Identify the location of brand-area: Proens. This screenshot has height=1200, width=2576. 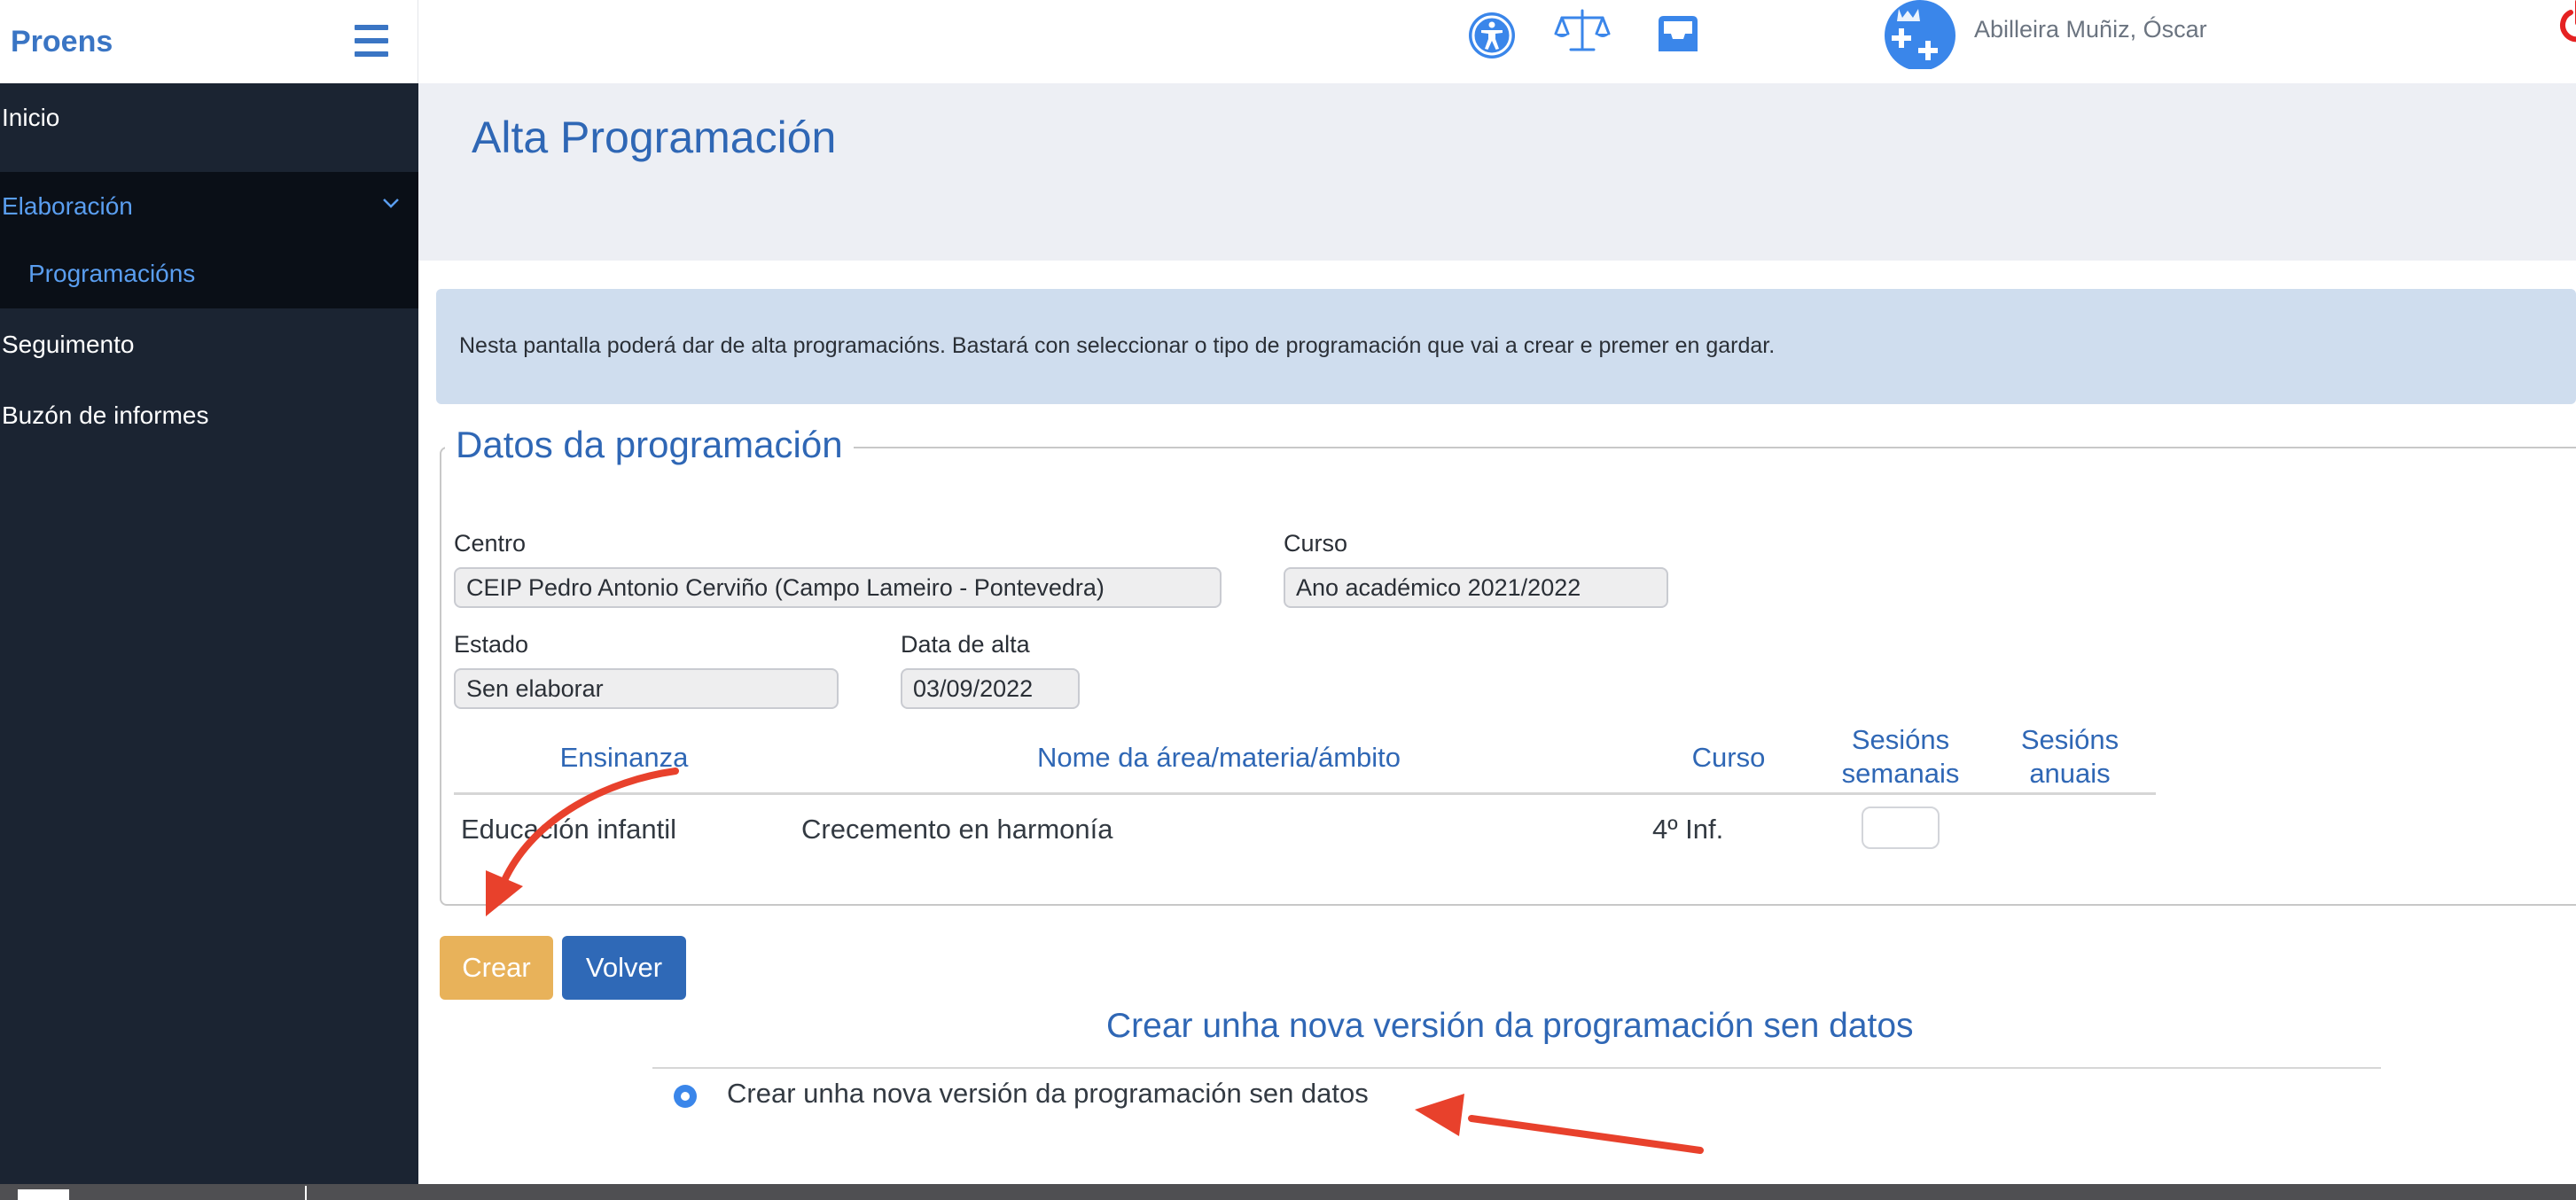
(209, 42).